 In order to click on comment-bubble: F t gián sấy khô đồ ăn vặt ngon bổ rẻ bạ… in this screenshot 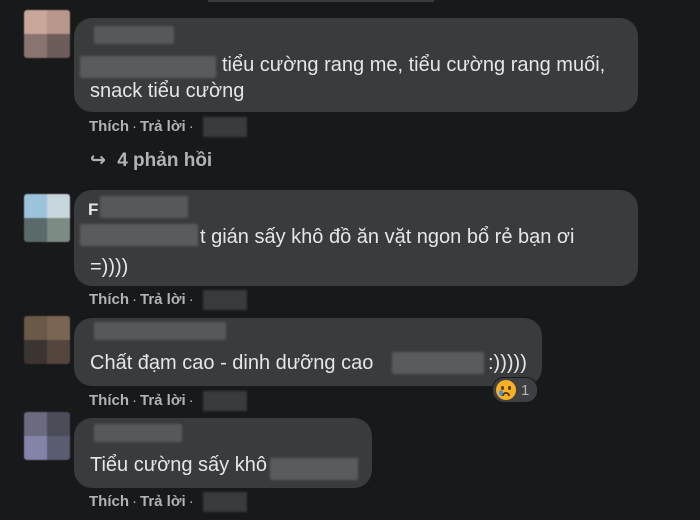, I will do `click(356, 238)`.